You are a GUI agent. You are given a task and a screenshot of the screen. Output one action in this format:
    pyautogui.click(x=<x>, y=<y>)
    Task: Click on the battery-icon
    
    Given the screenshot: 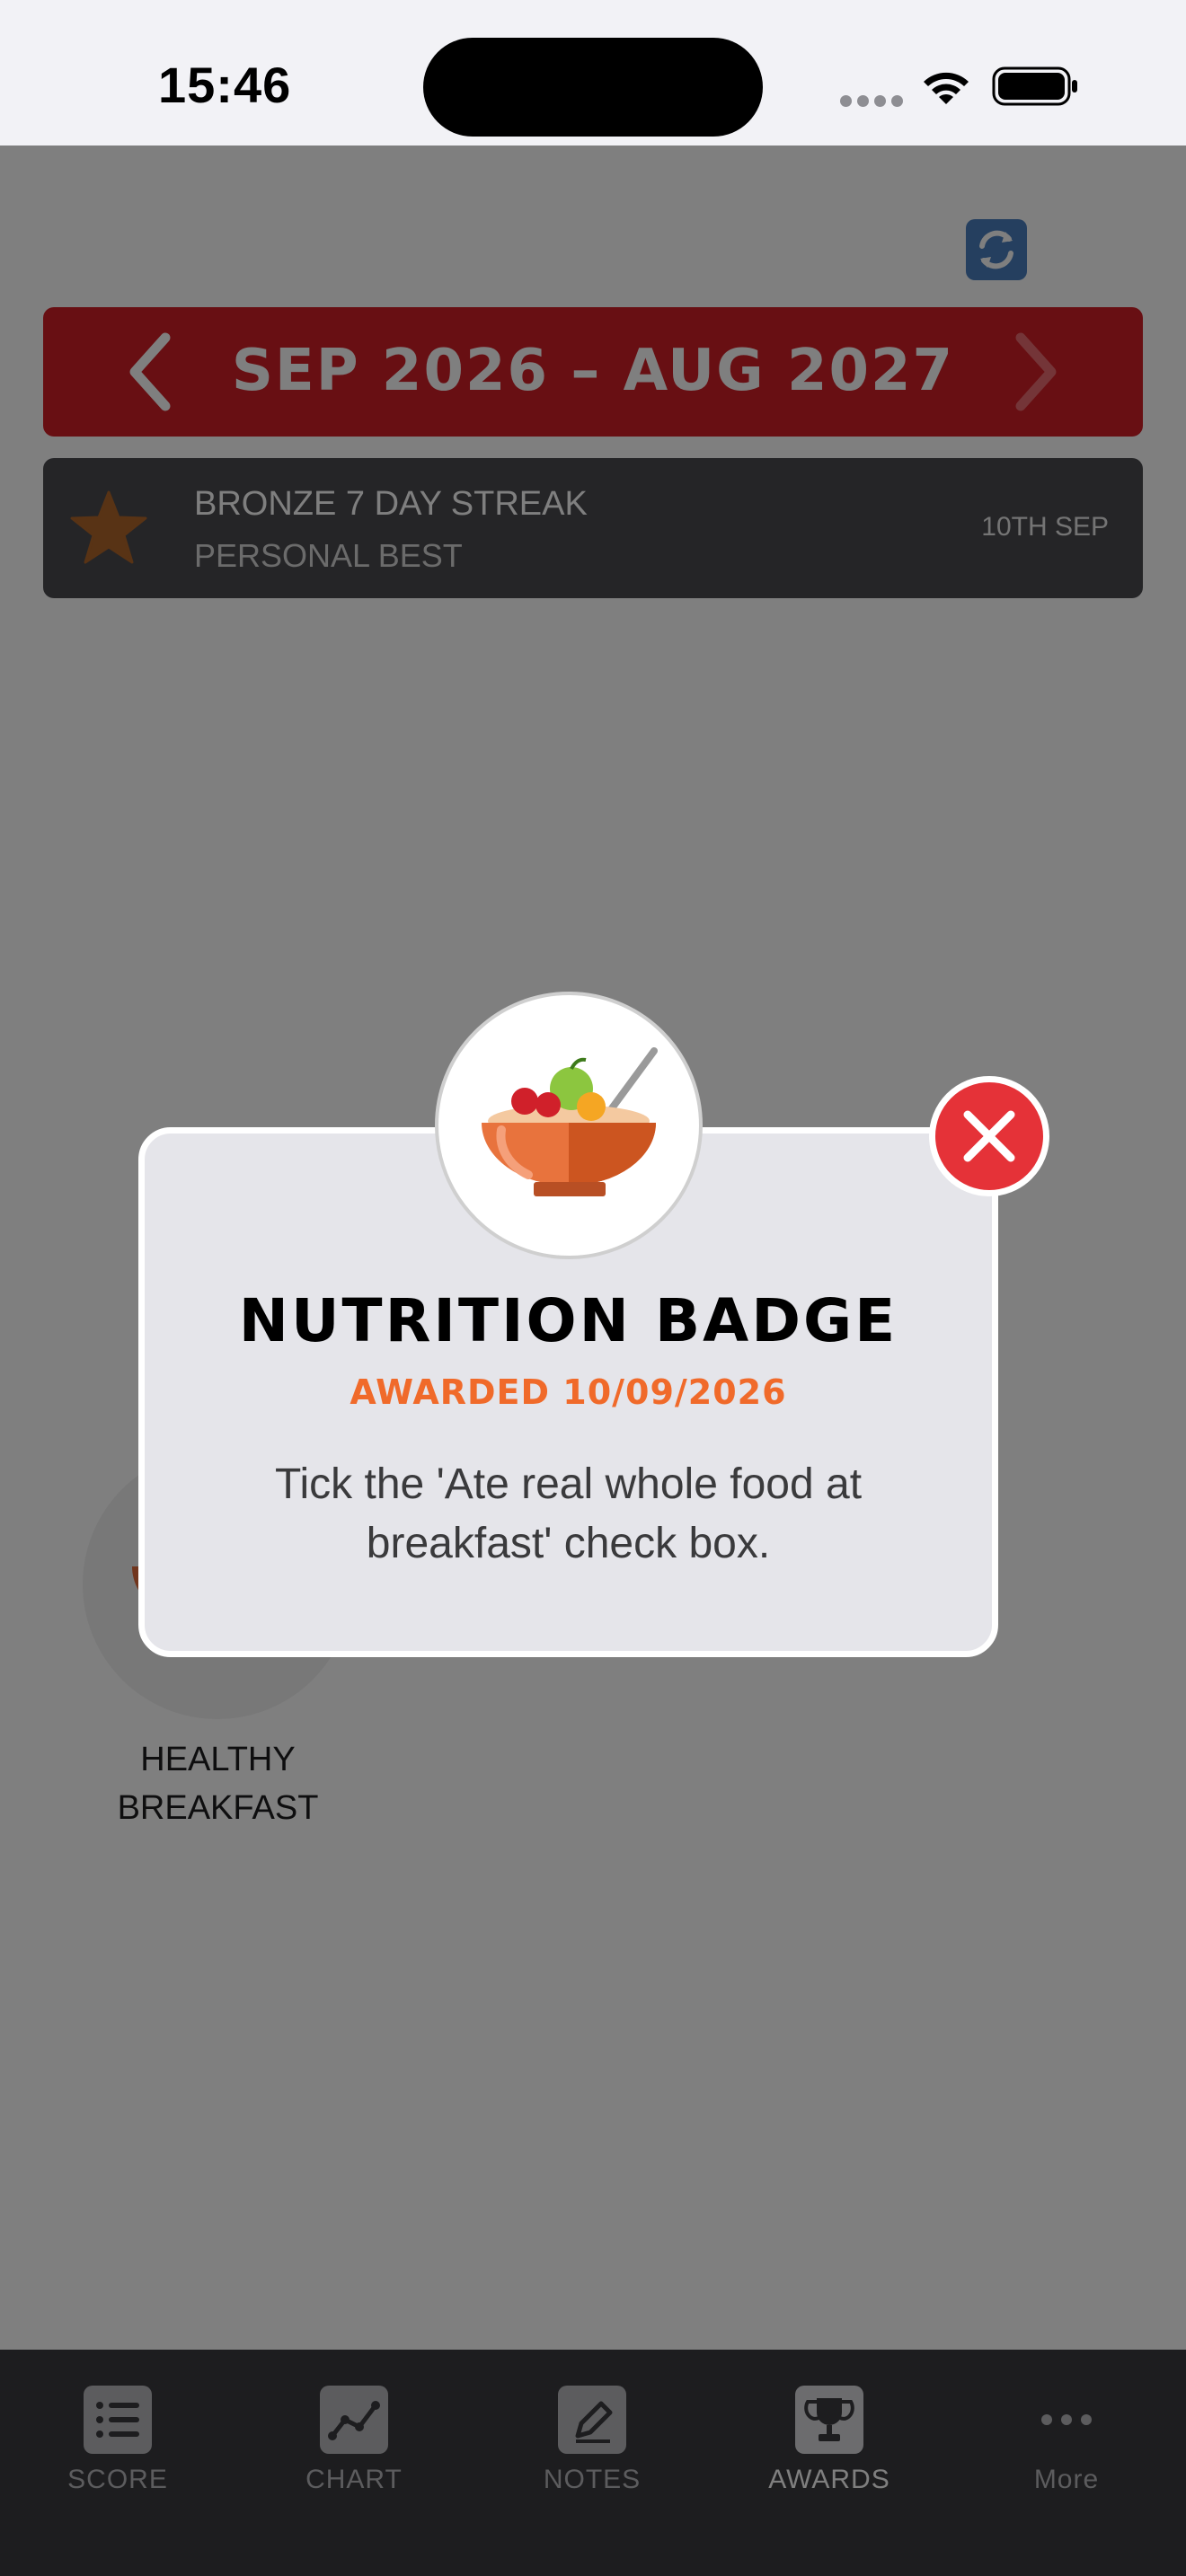 What is the action you would take?
    pyautogui.click(x=1034, y=86)
    